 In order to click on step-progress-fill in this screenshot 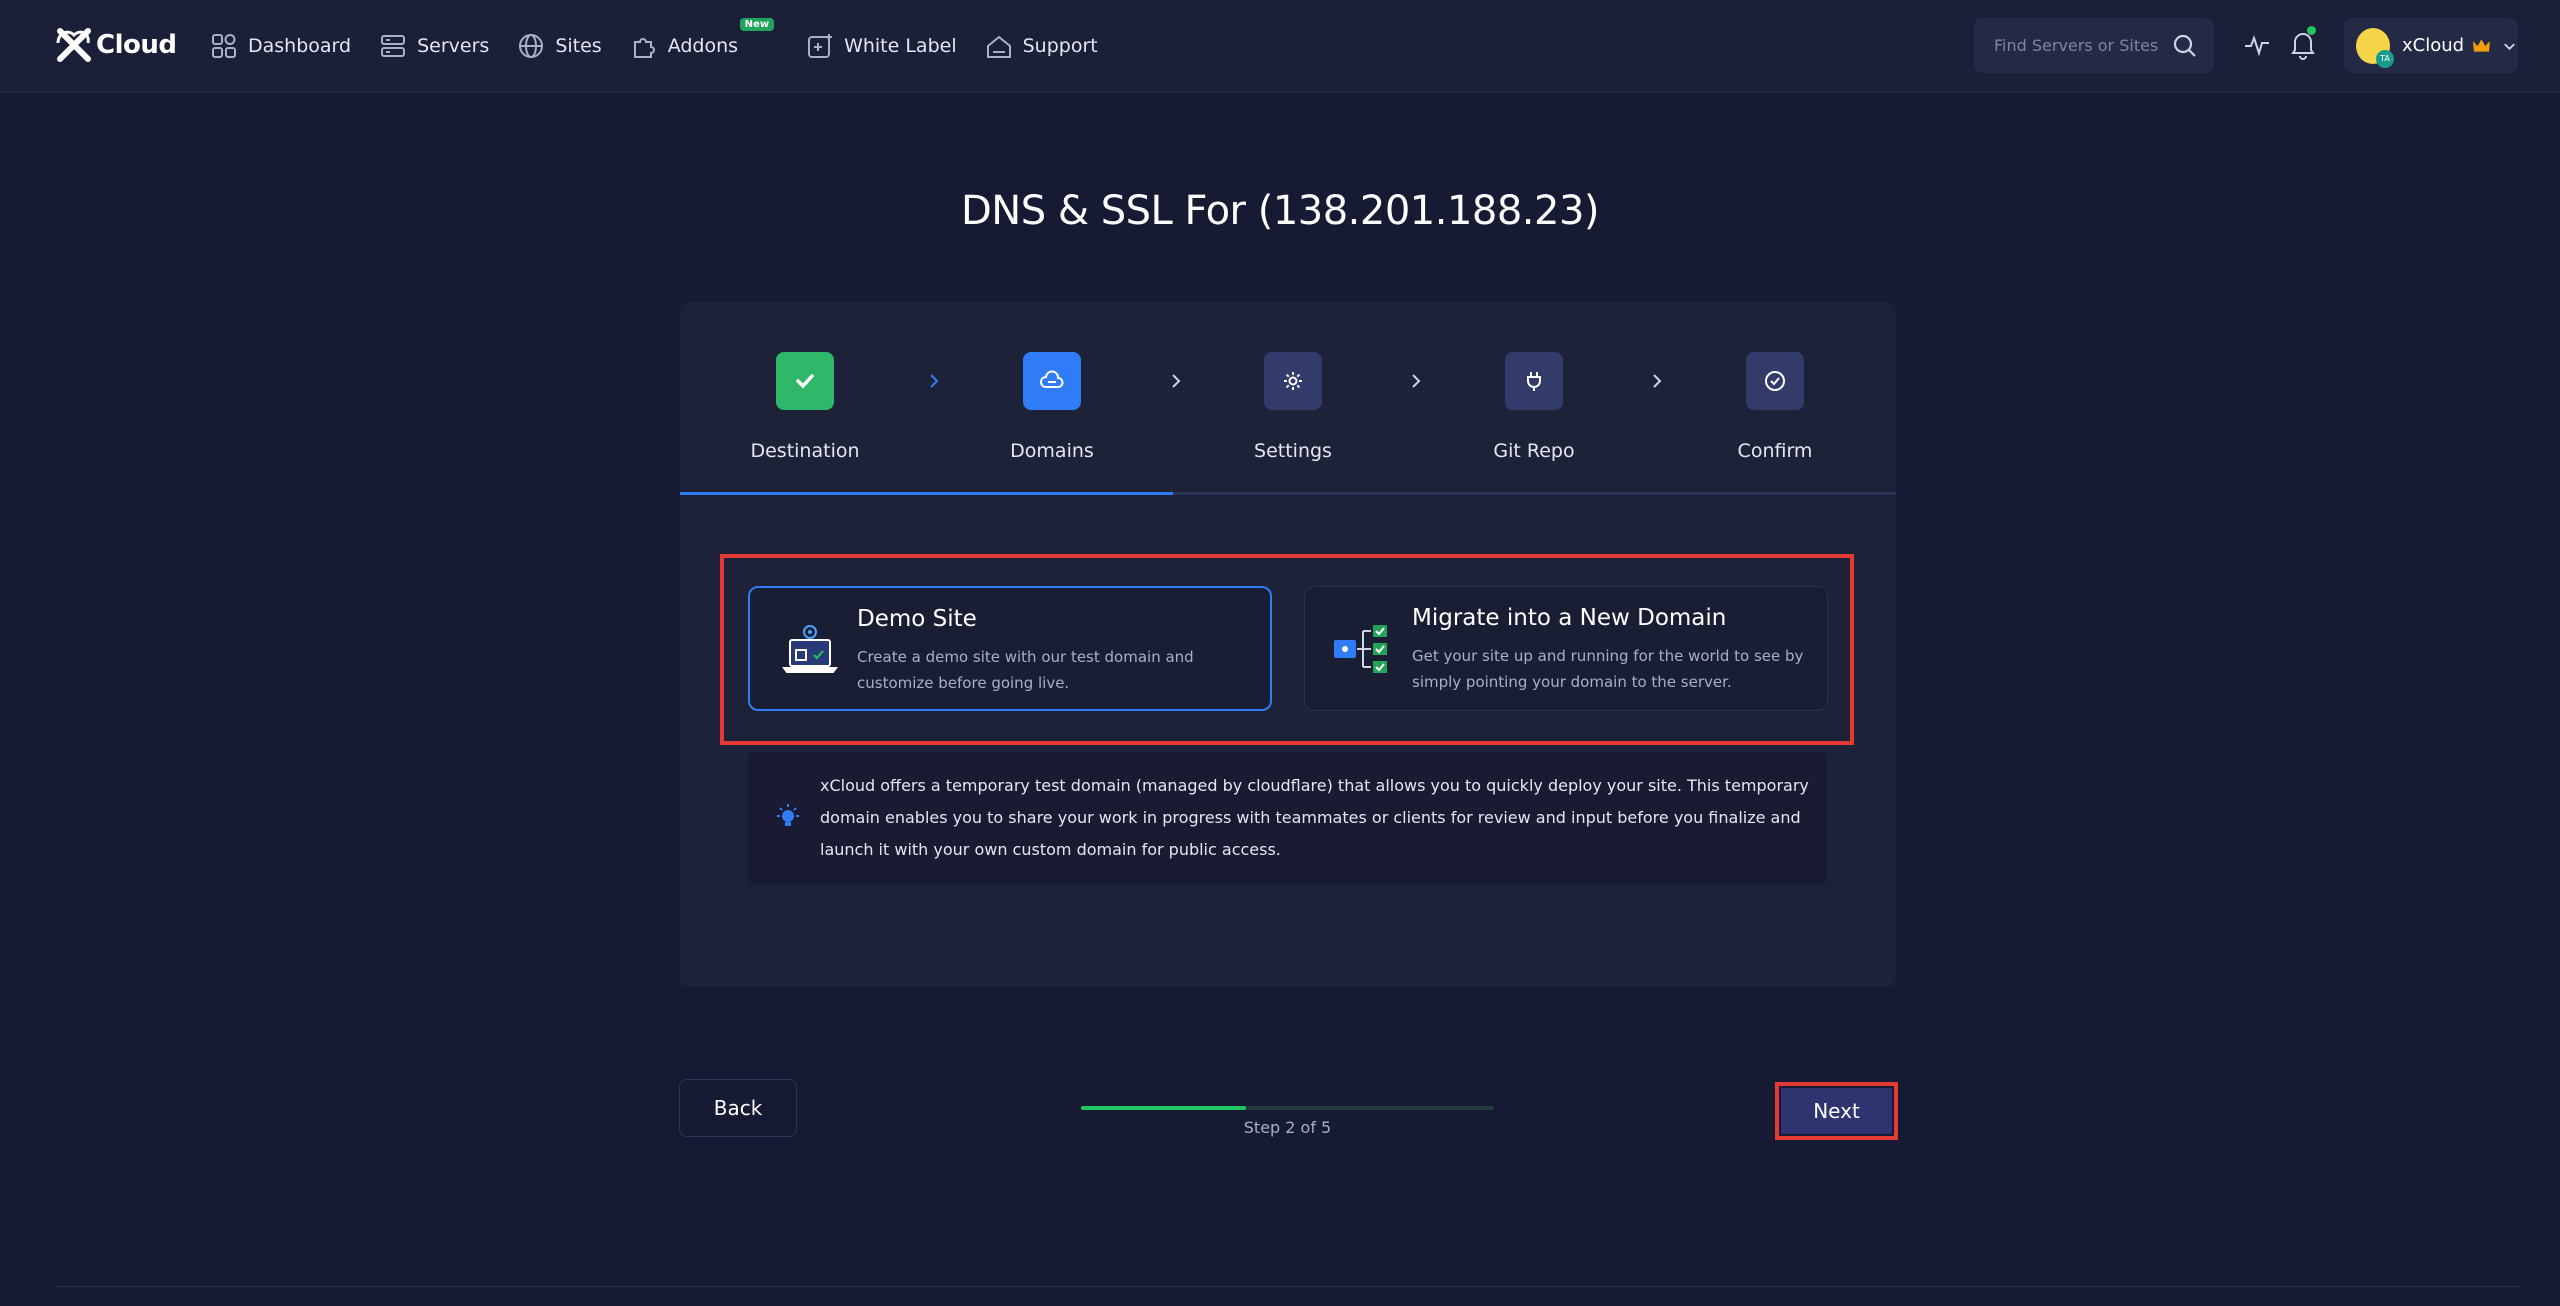, I will do `click(1164, 1108)`.